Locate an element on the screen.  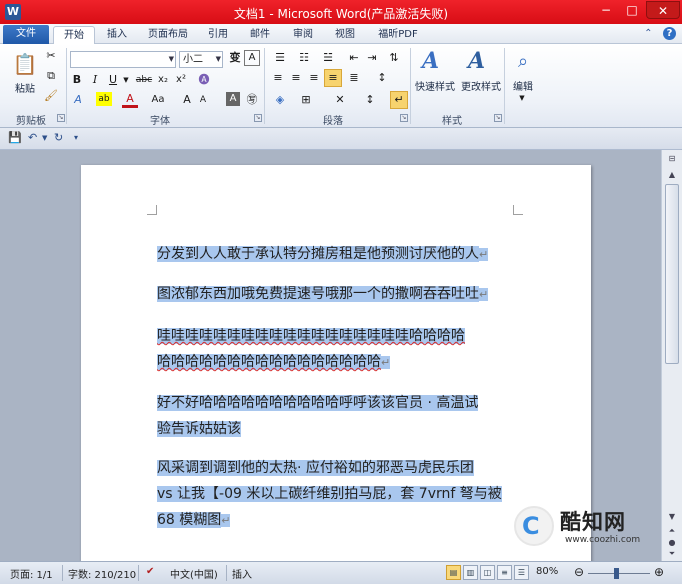
quick-styles-label: 快速样式 is located at coordinates (435, 85).